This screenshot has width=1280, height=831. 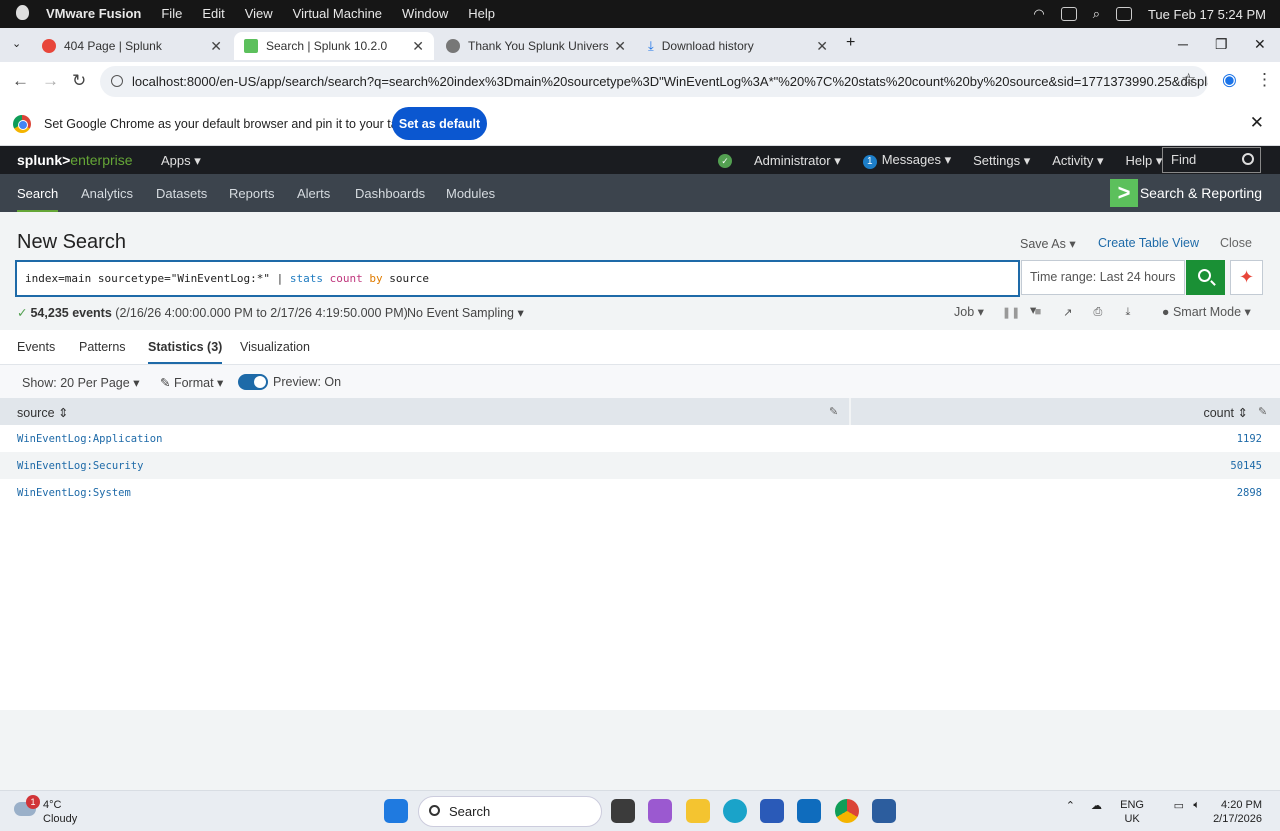 What do you see at coordinates (1096, 805) in the screenshot?
I see `onedrive-icon: ☁` at bounding box center [1096, 805].